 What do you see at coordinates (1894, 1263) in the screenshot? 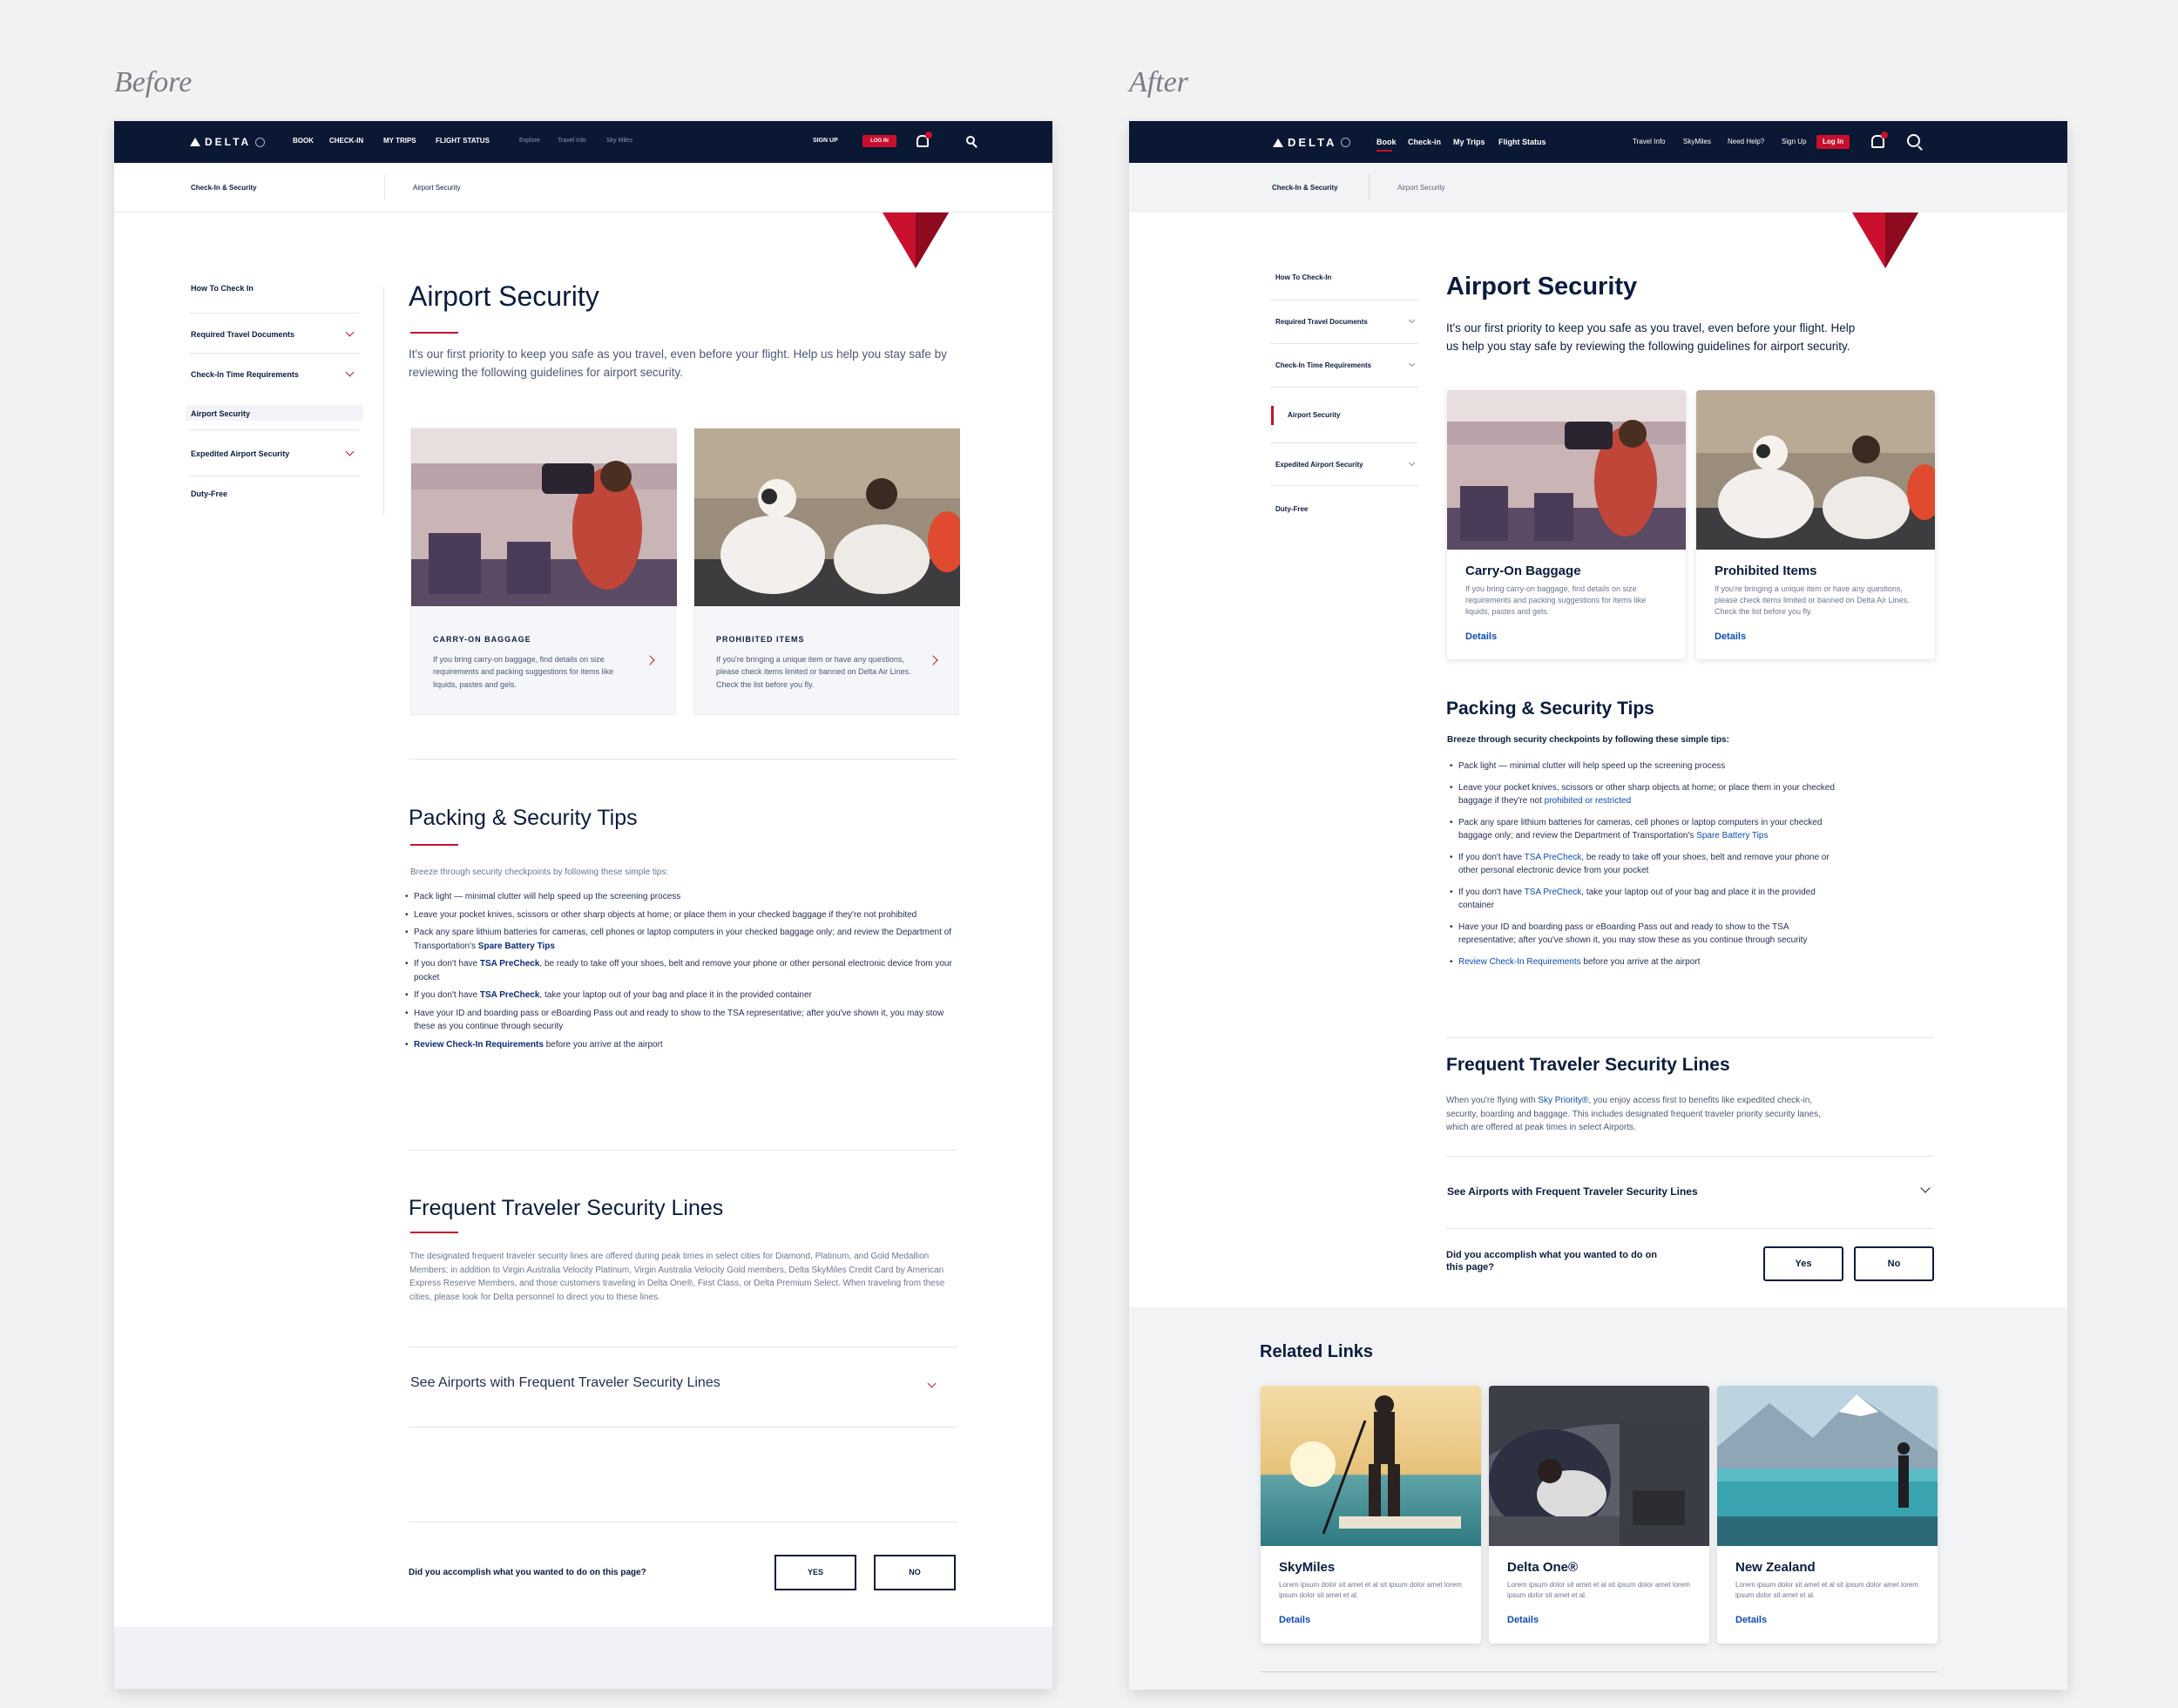
I see `no-button: No` at bounding box center [1894, 1263].